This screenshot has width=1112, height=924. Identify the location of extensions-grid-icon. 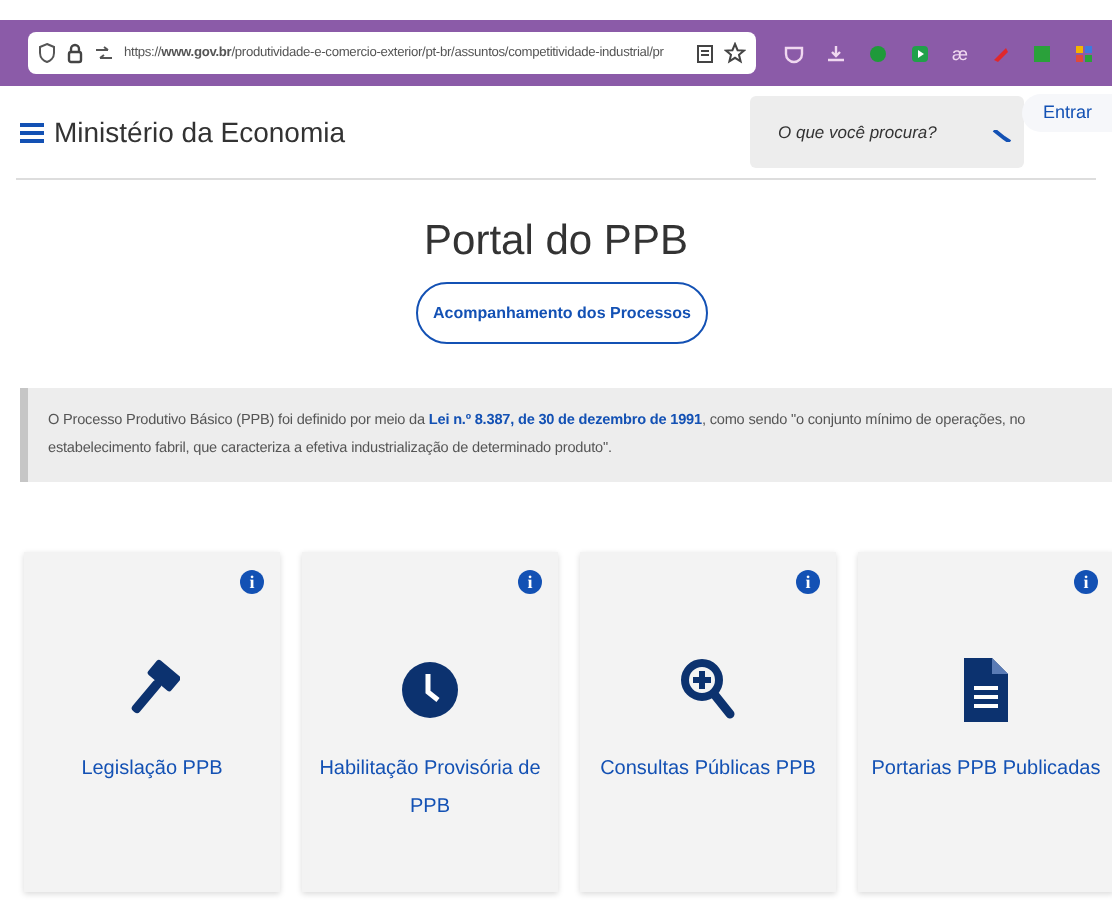
(1084, 53).